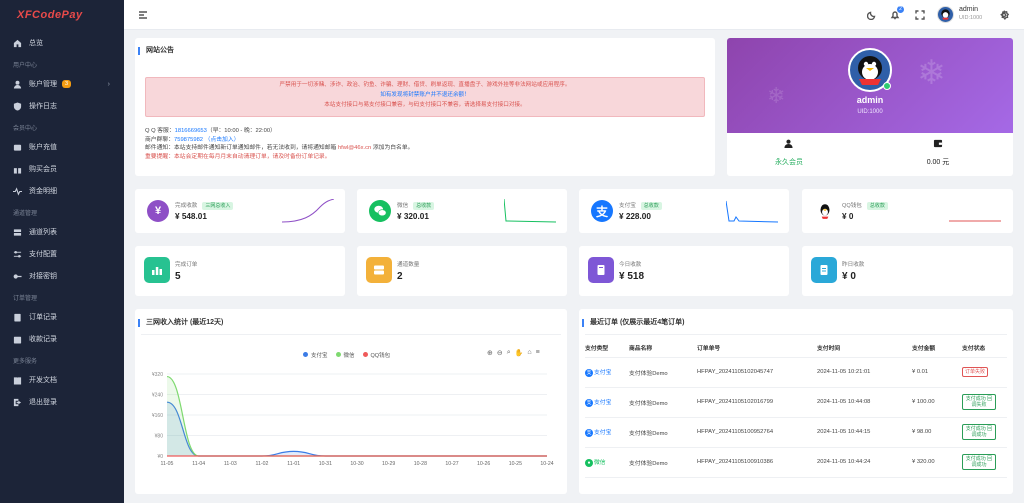  What do you see at coordinates (603, 433) in the screenshot?
I see `pay-type-label: 支付宝` at bounding box center [603, 433].